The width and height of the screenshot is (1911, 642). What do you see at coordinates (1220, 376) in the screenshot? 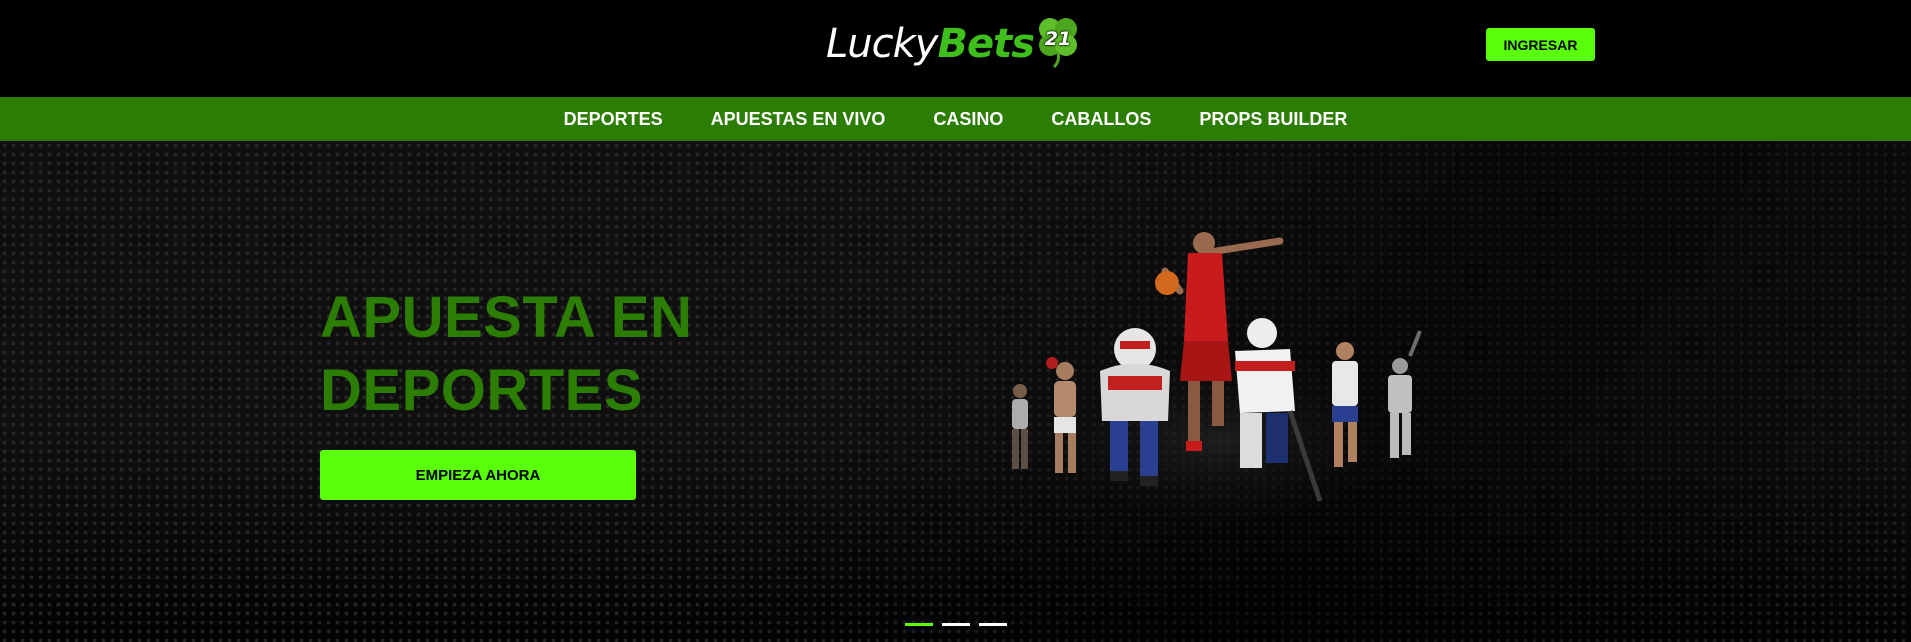
I see `sports-athletes-image` at bounding box center [1220, 376].